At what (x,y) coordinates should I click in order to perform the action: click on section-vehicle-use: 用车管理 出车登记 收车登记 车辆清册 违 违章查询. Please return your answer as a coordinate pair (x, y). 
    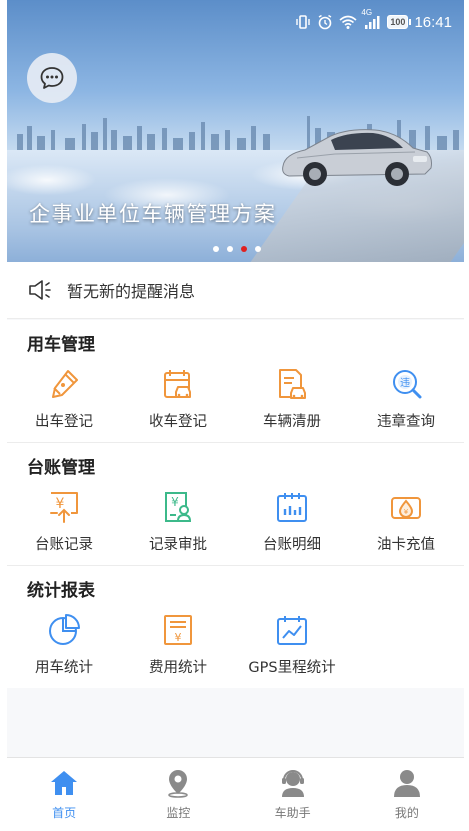
    Looking at the image, I should click on (235, 381).